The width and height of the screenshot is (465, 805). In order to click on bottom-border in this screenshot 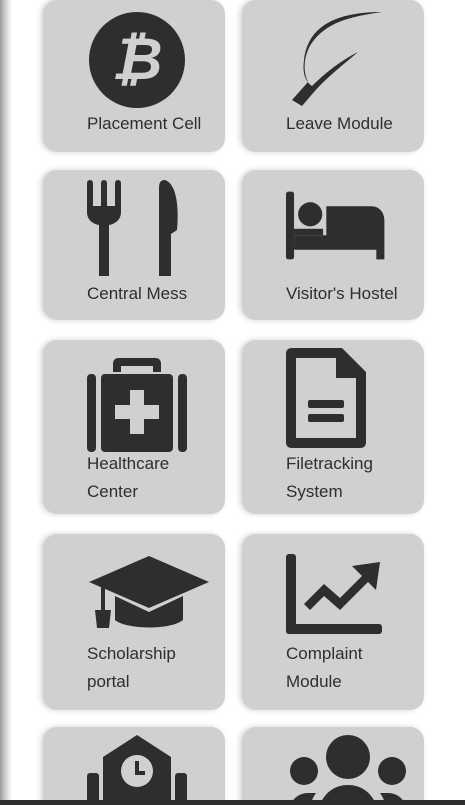, I will do `click(232, 802)`.